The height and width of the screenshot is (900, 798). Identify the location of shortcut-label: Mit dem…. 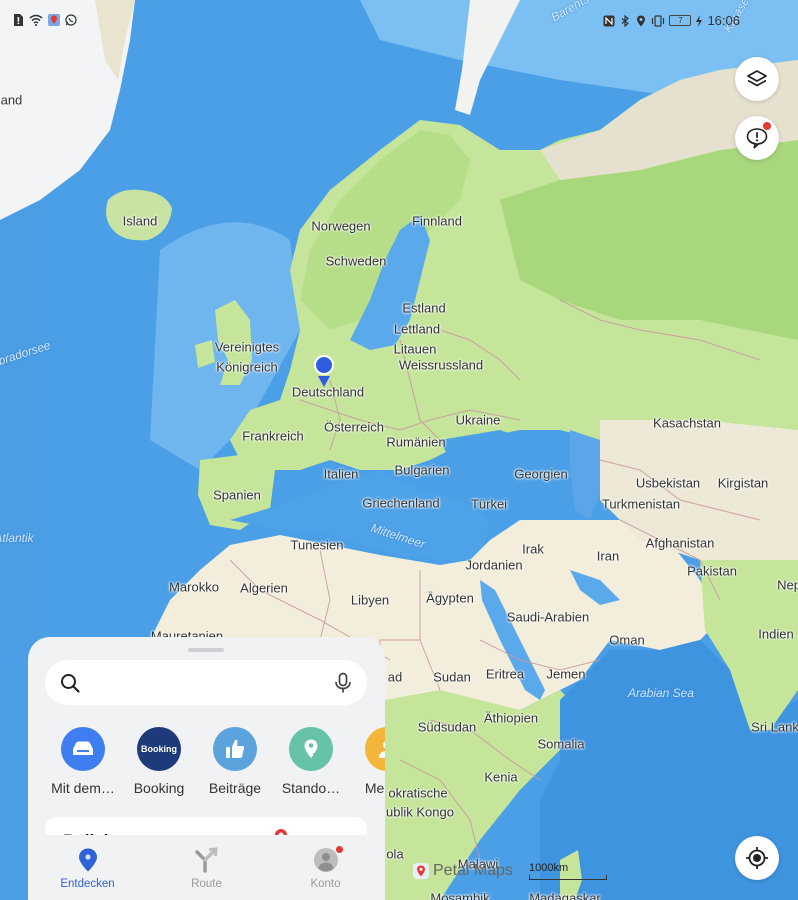
(83, 788).